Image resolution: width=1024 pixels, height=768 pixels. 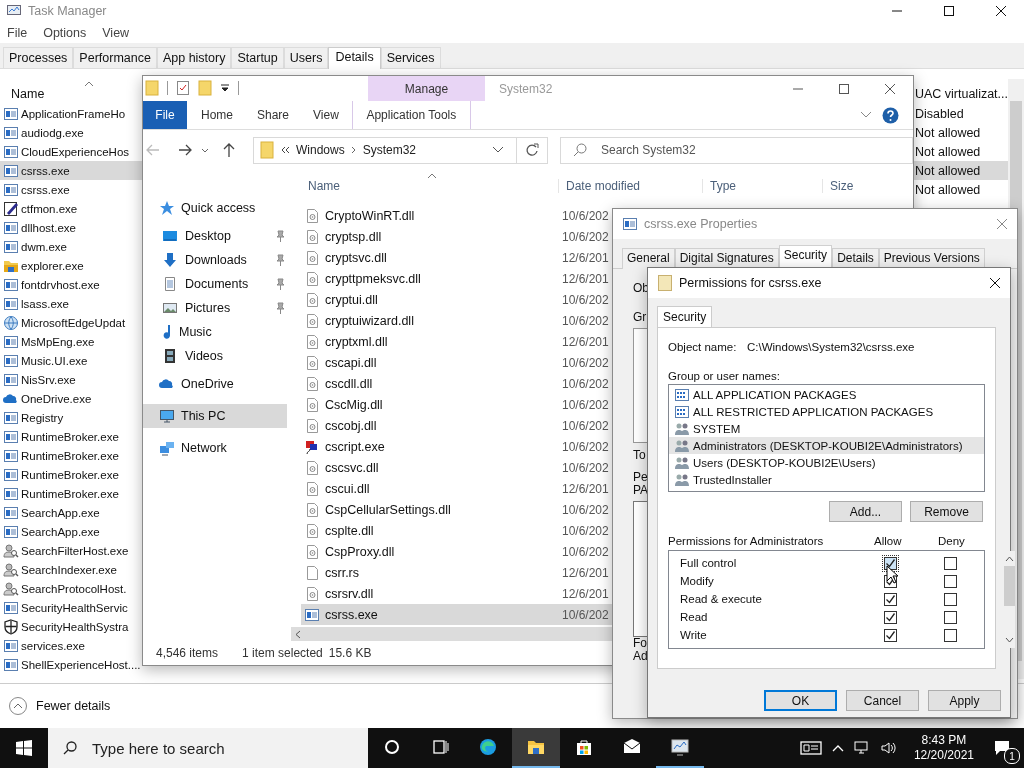 What do you see at coordinates (185, 150) in the screenshot?
I see `forward-arrow-icon` at bounding box center [185, 150].